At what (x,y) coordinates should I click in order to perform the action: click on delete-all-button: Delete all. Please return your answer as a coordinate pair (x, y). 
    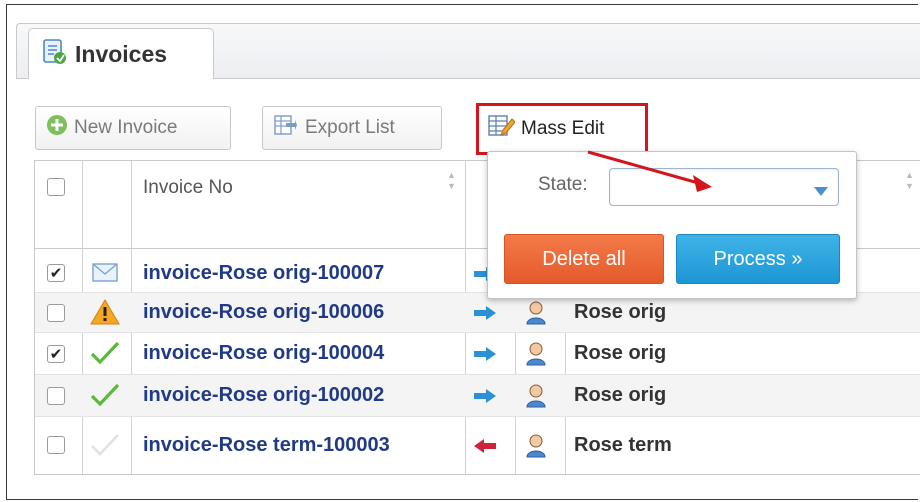
    Looking at the image, I should click on (584, 259).